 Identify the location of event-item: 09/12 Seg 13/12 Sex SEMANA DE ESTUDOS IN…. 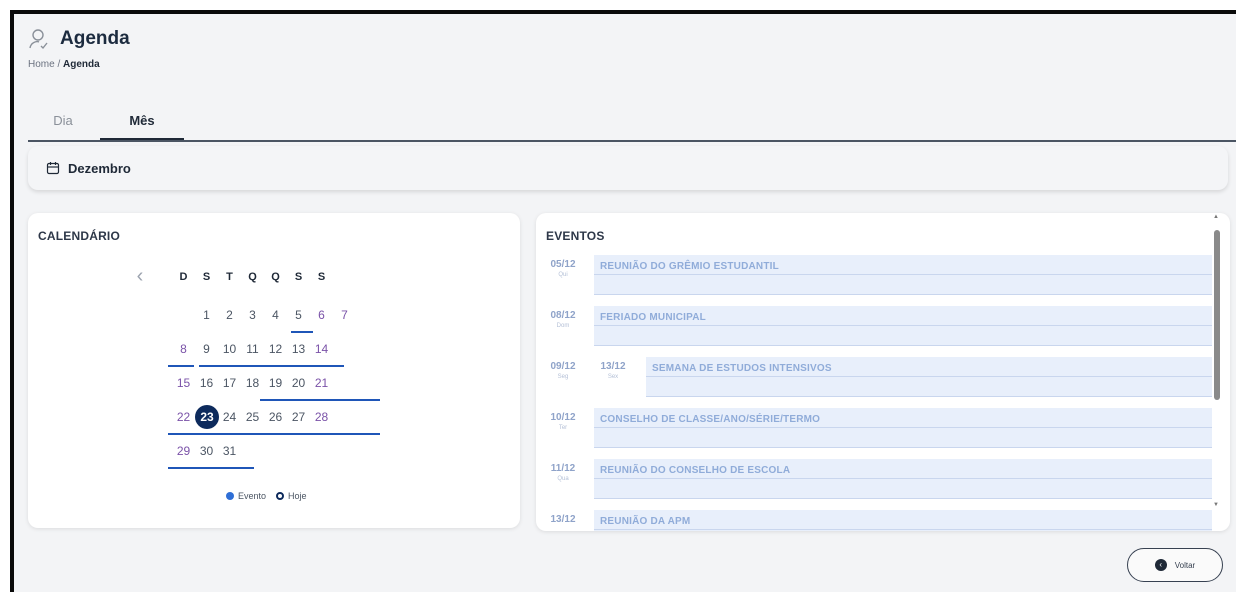
(879, 378).